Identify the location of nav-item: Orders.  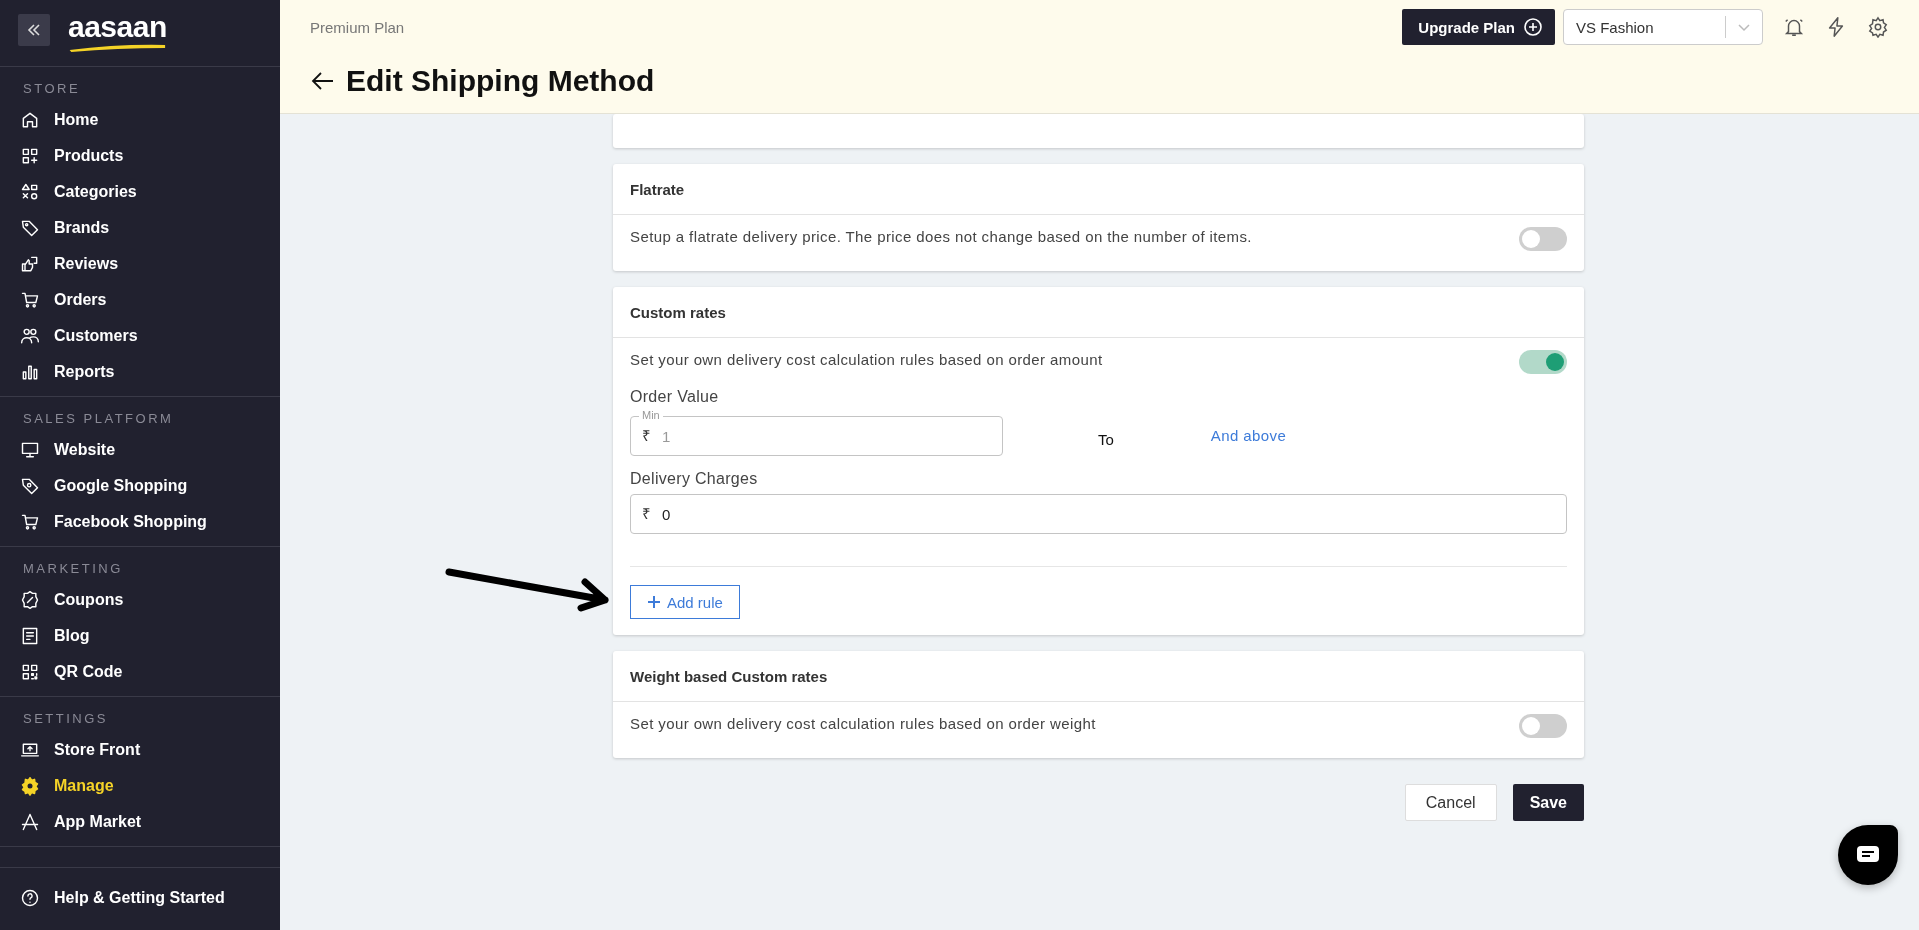
(140, 300).